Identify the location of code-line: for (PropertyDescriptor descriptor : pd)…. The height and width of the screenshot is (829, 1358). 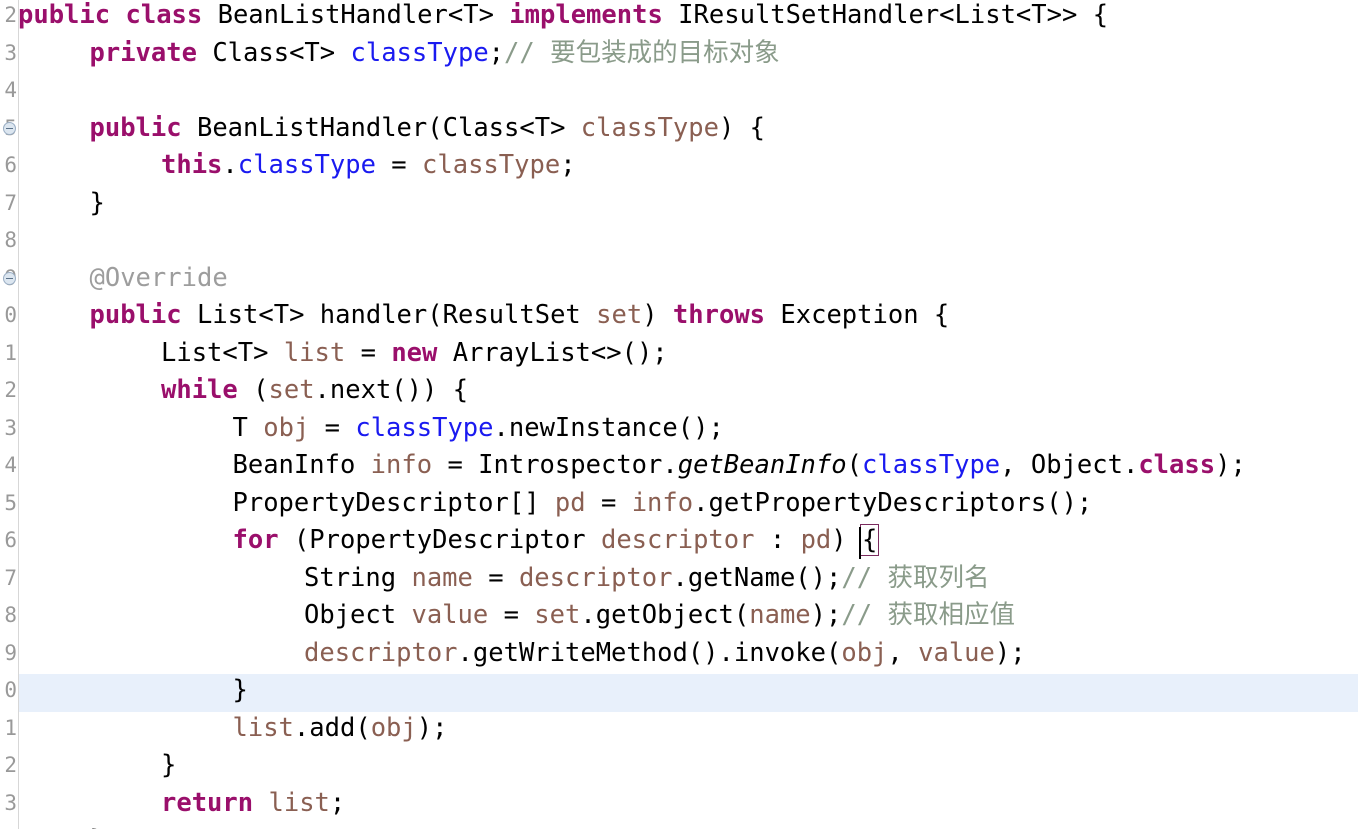
(556, 541).